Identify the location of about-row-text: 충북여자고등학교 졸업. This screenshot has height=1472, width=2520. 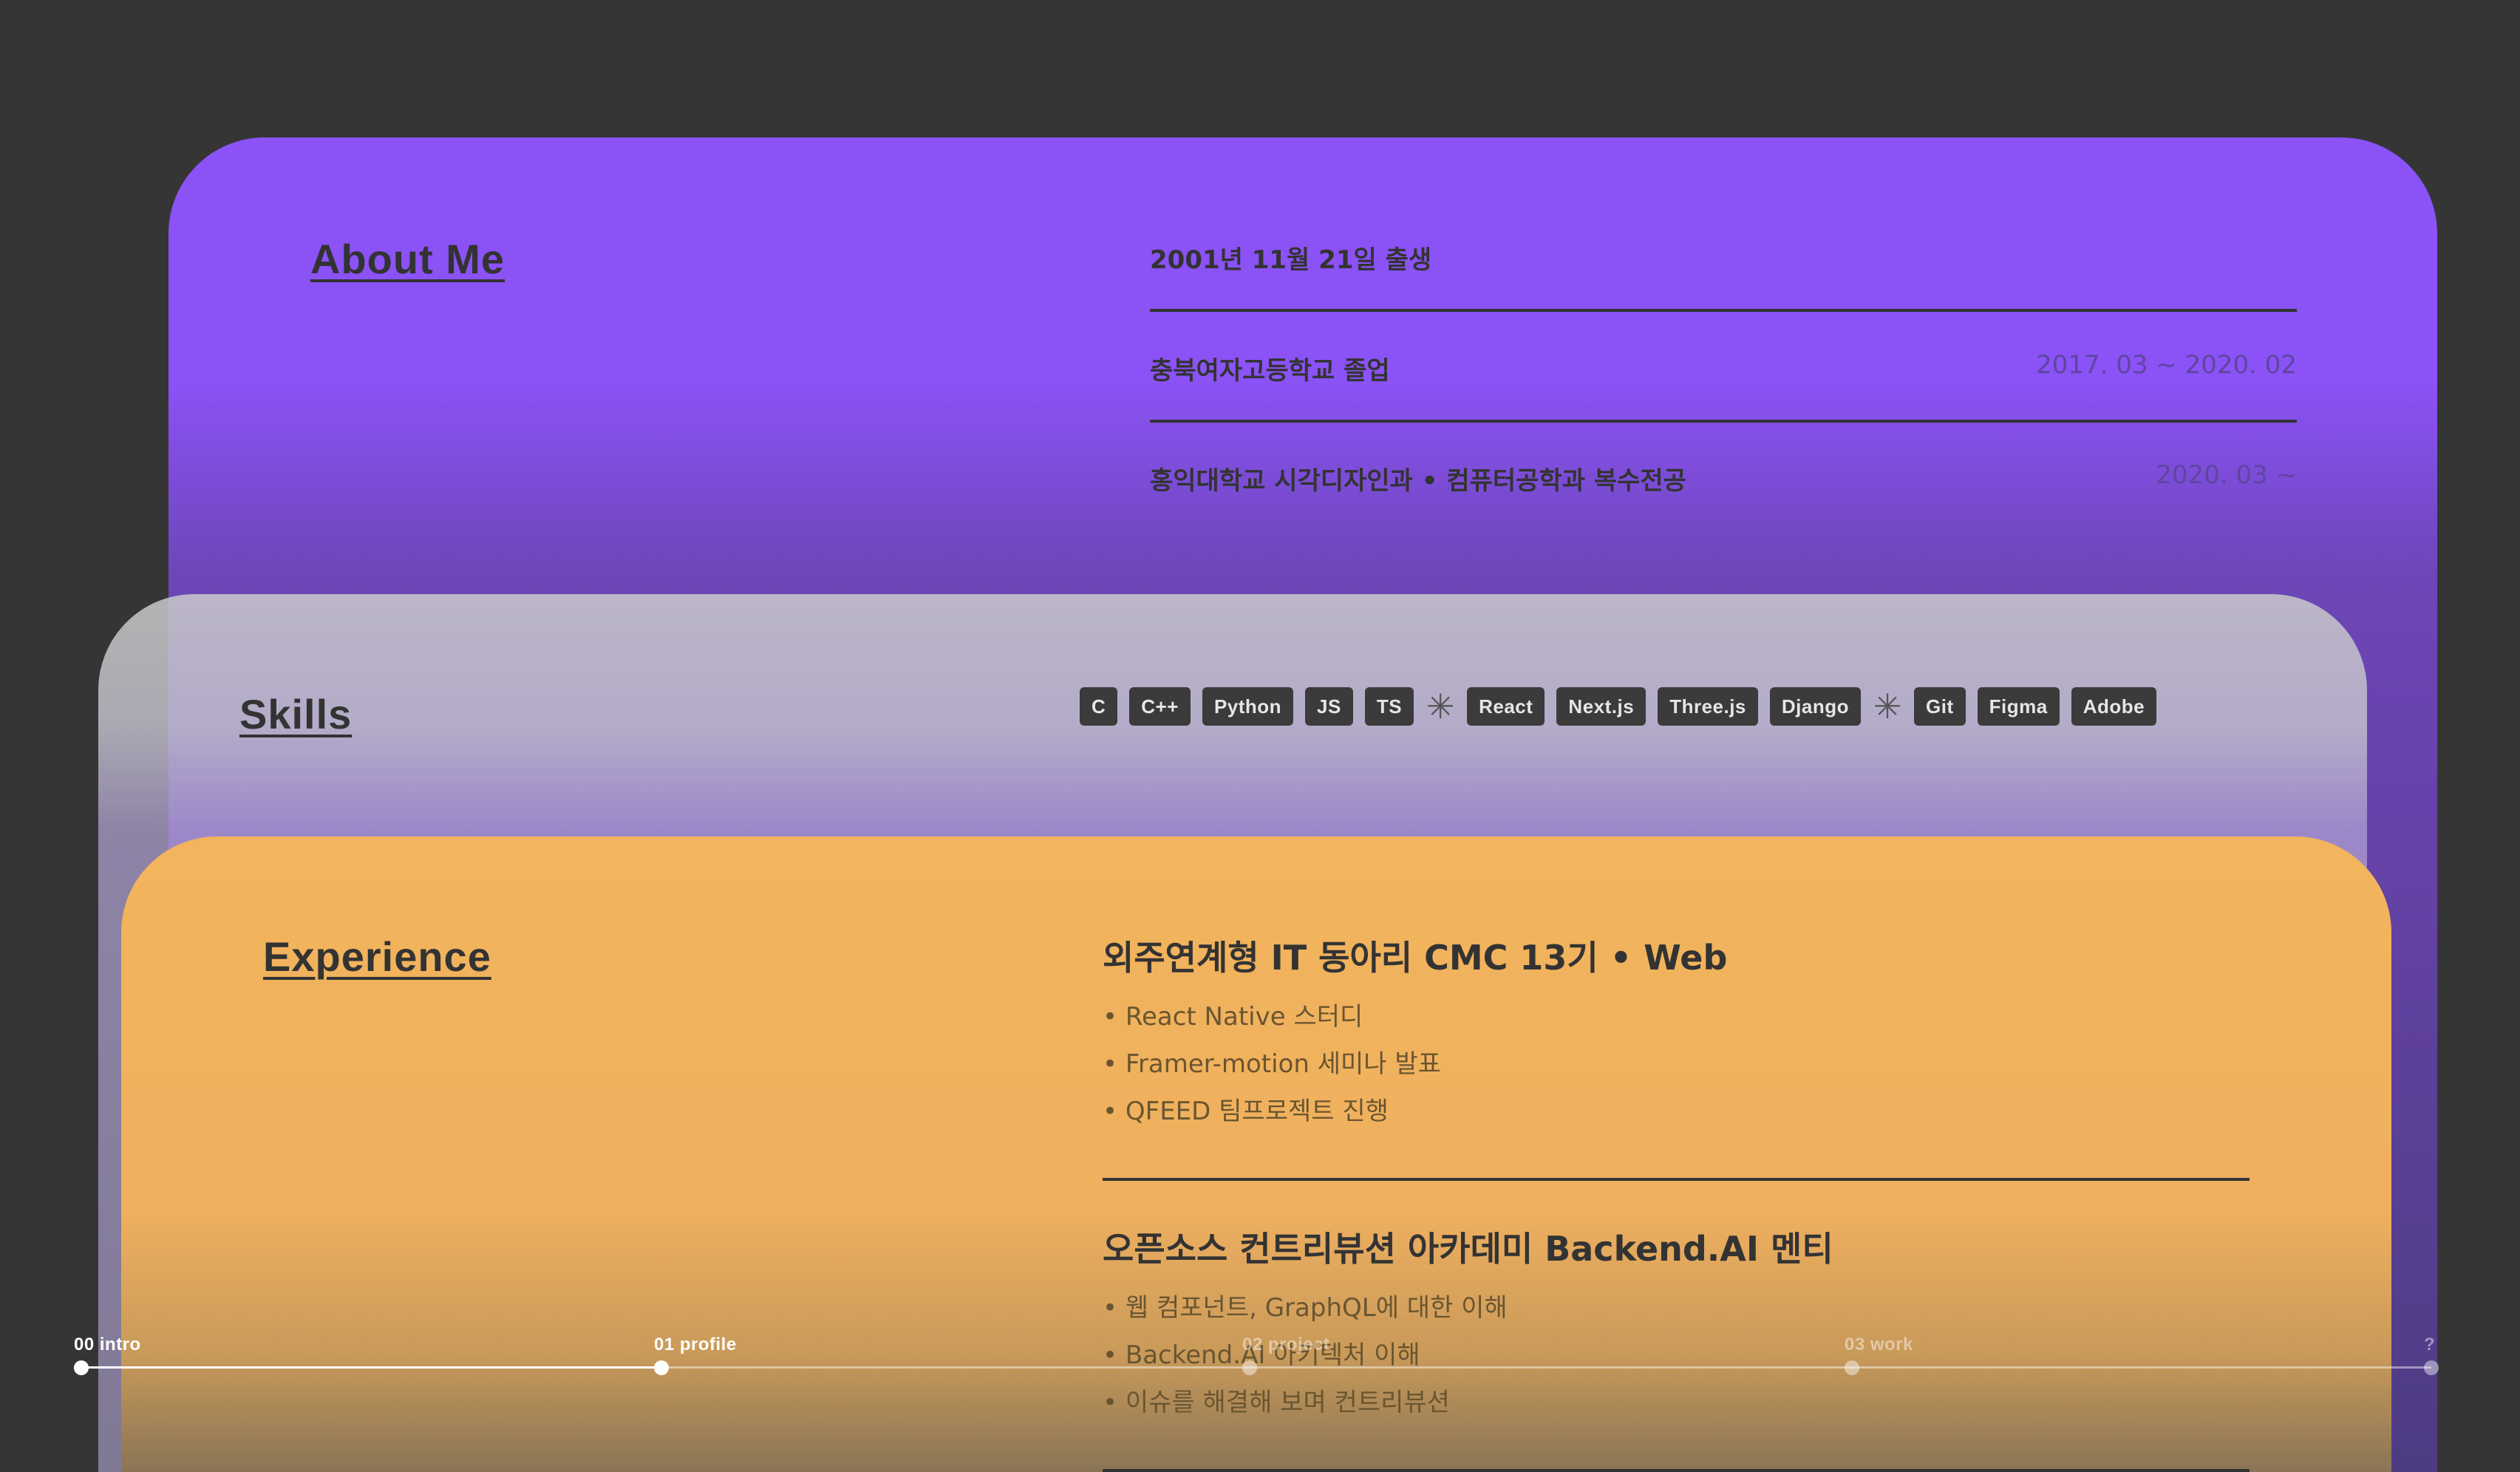
(1270, 371).